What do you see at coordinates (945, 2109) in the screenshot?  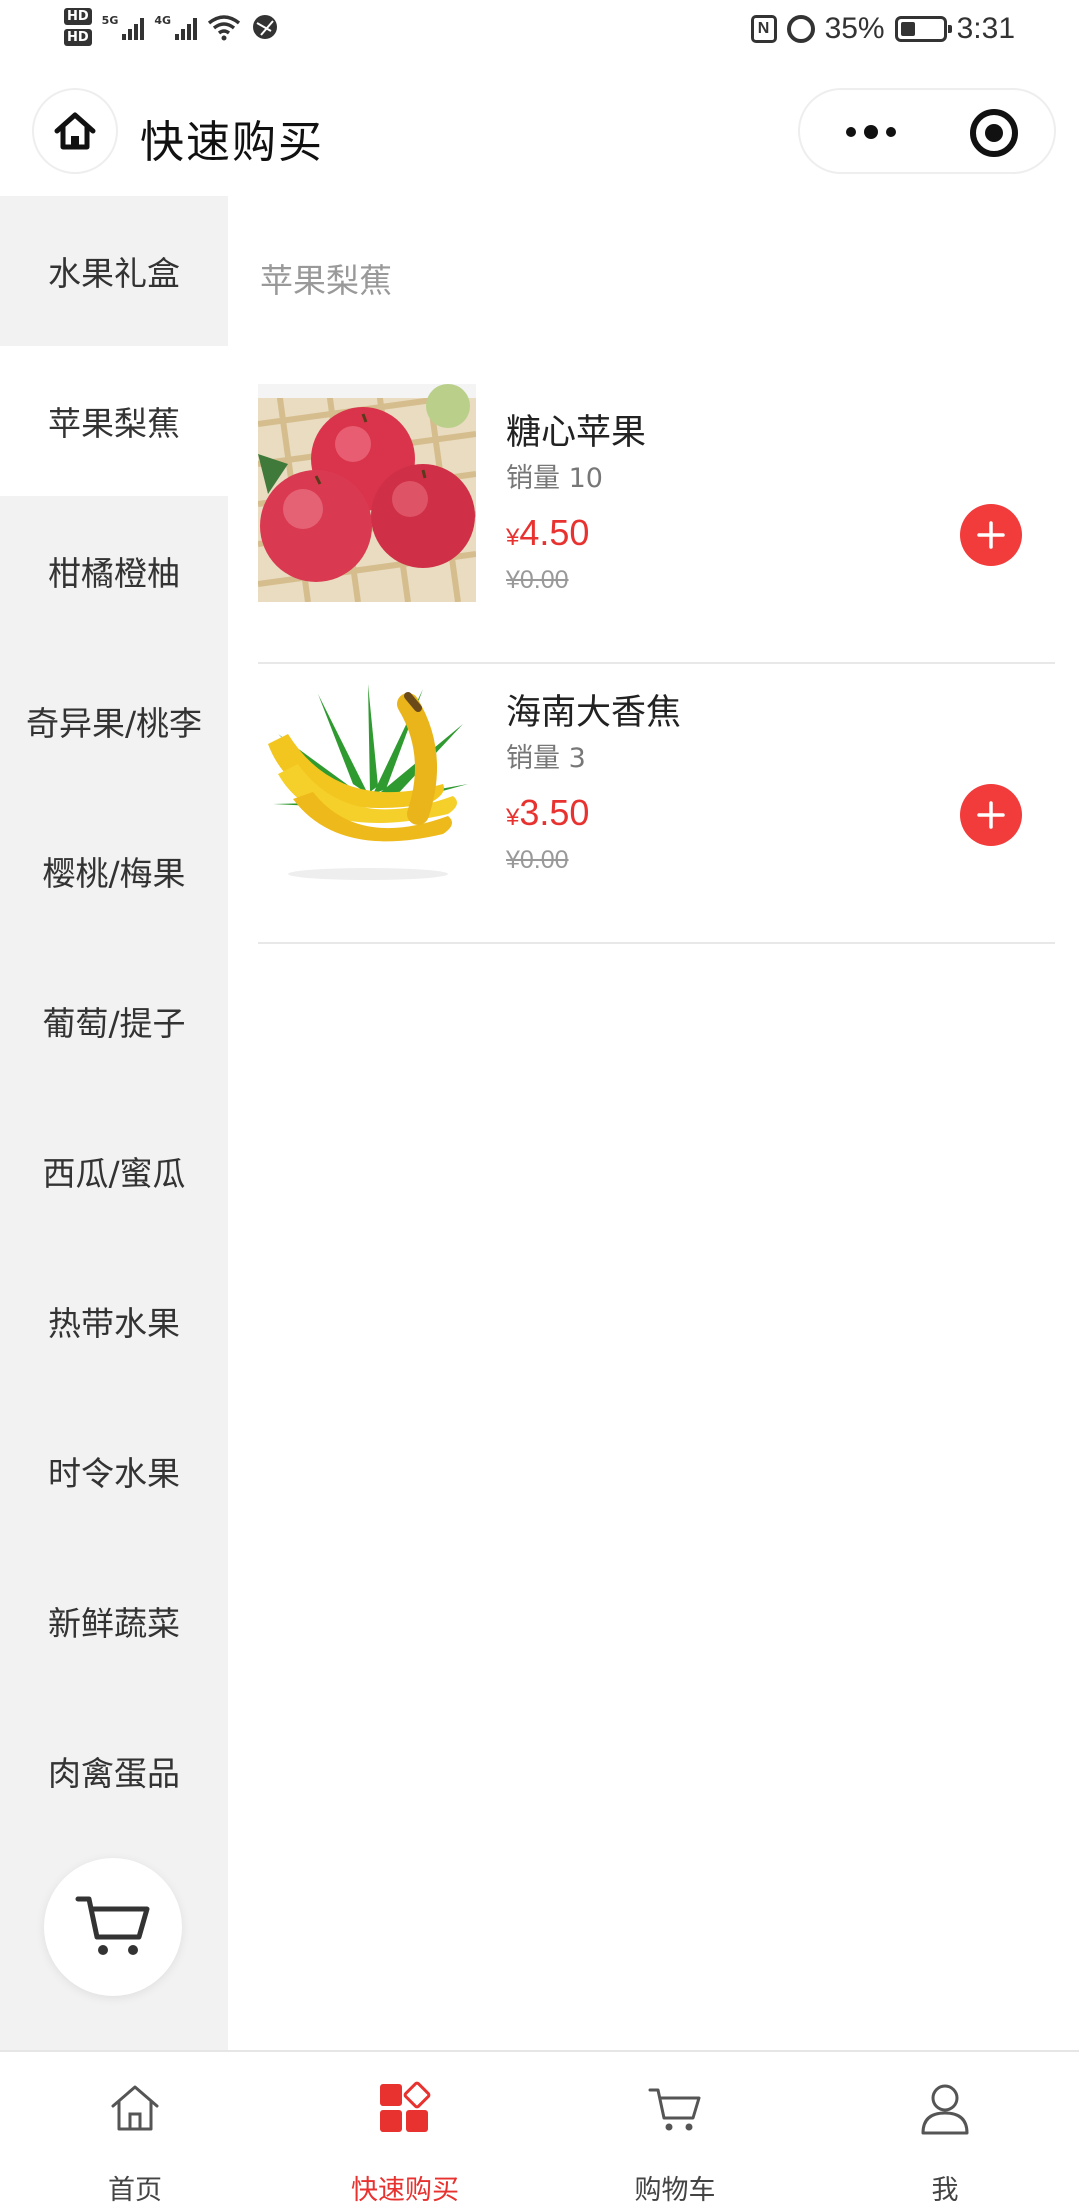 I see `user-icon` at bounding box center [945, 2109].